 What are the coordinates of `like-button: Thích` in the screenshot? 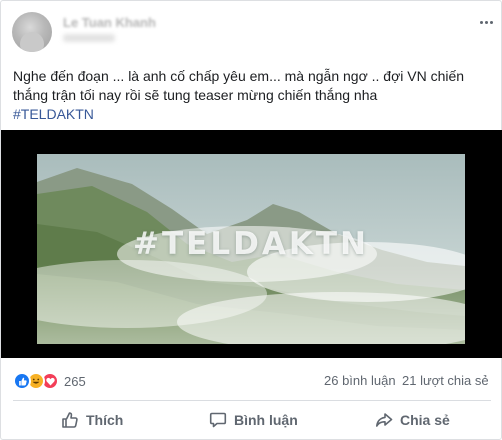 It's located at (92, 420).